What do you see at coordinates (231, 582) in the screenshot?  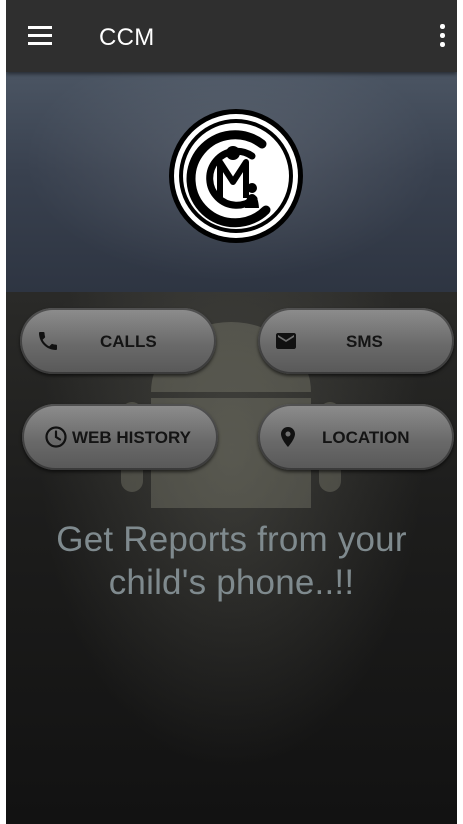 I see `tagline-line-2: child's phone..!!` at bounding box center [231, 582].